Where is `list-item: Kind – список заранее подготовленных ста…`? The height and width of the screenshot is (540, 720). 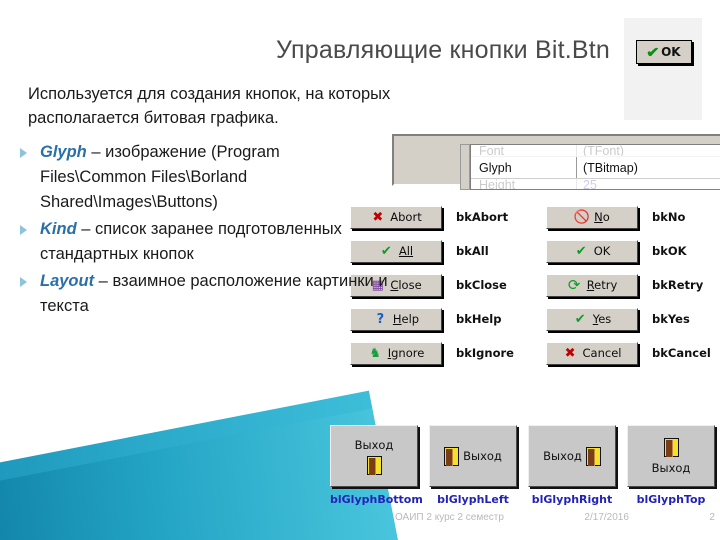 list-item: Kind – список заранее подготовленных ста… is located at coordinates (203, 242).